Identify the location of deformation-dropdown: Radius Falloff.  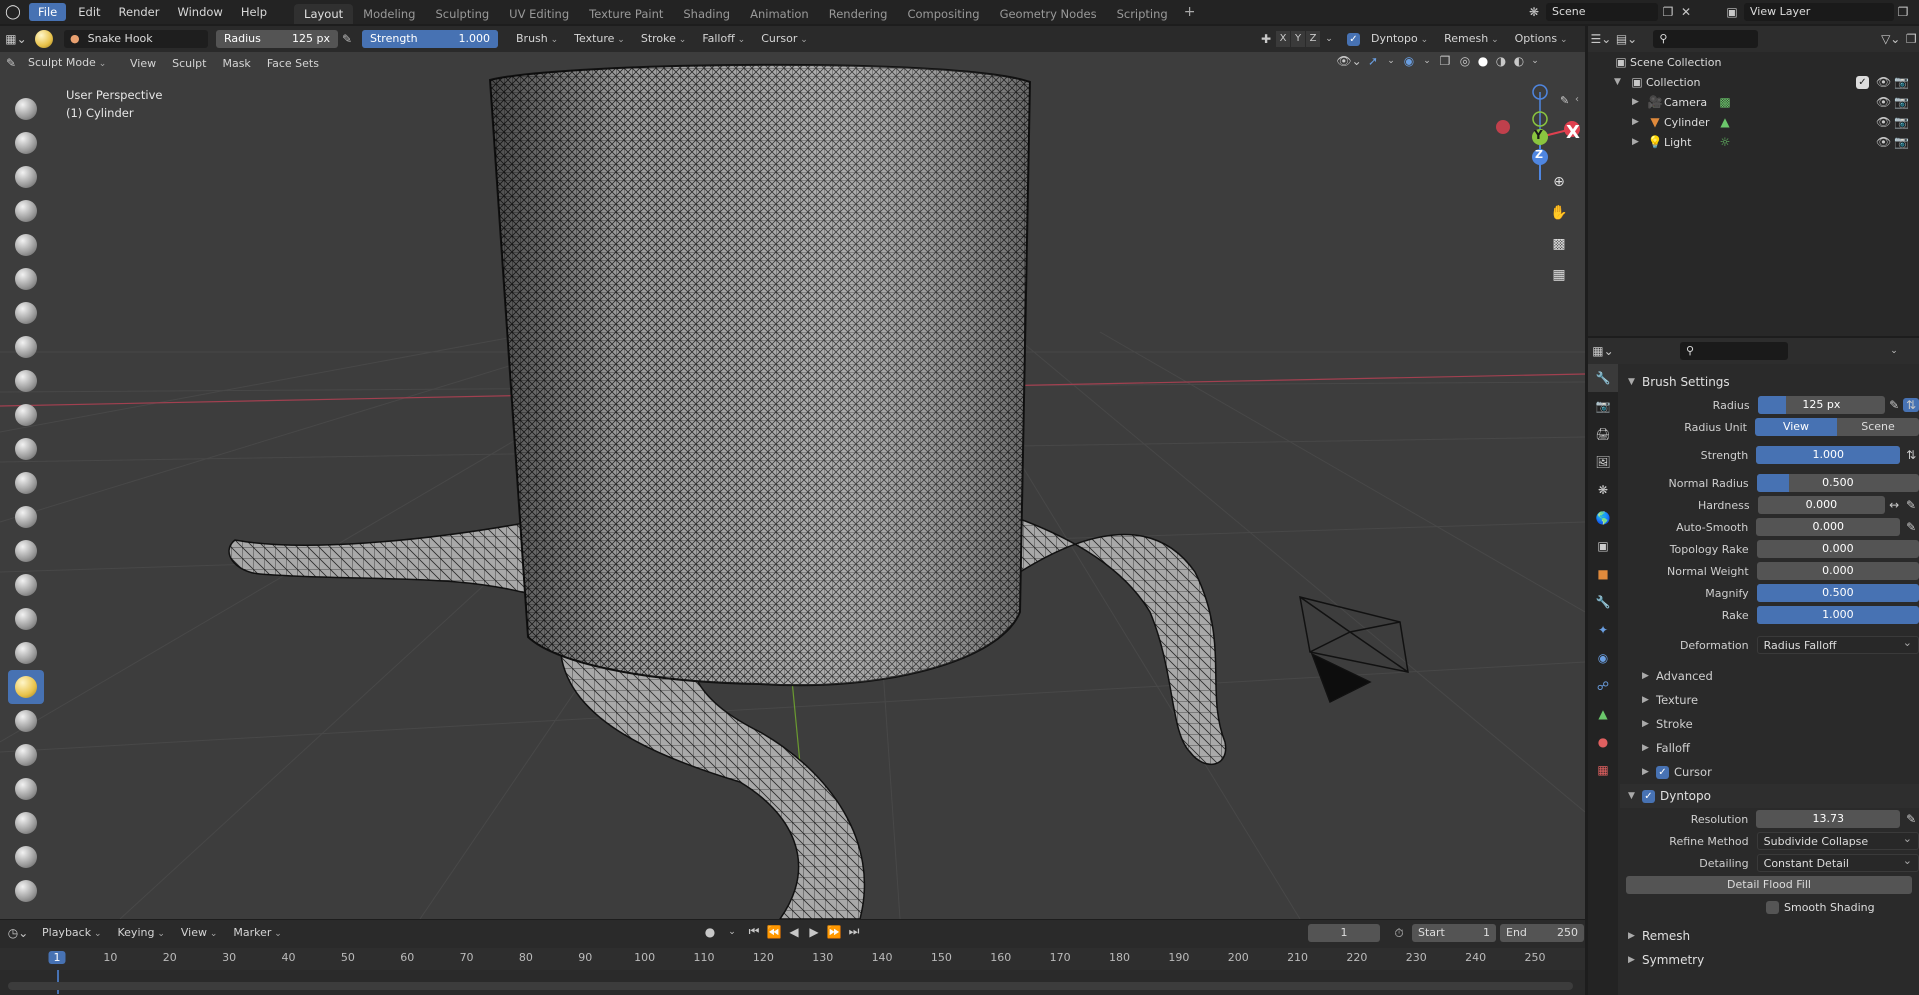
(1837, 644).